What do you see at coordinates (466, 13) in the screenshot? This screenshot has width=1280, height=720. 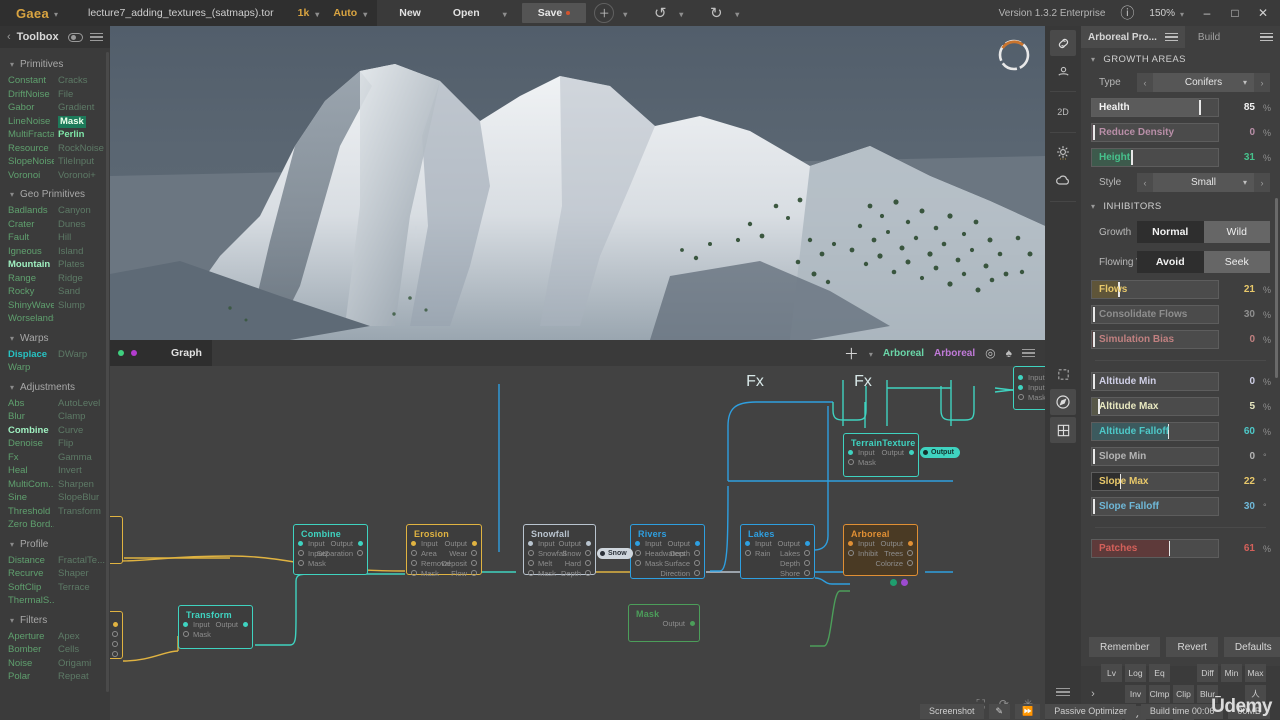 I see `open-button: Open` at bounding box center [466, 13].